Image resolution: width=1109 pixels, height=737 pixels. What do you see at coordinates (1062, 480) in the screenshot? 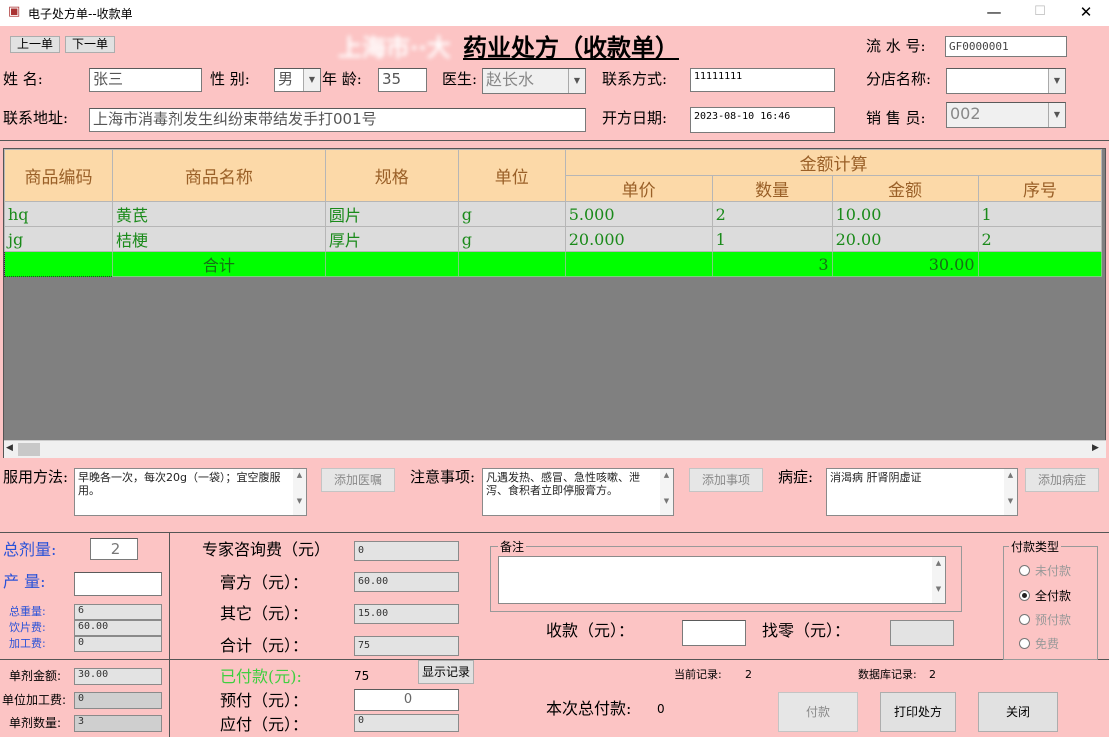
I see `add-disease-button: 添加病症` at bounding box center [1062, 480].